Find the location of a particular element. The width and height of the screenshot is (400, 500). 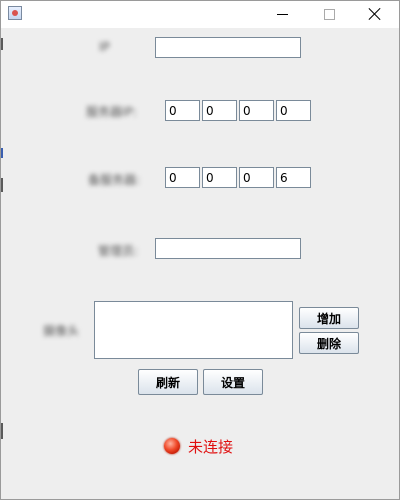

maximize-icon is located at coordinates (329, 14).